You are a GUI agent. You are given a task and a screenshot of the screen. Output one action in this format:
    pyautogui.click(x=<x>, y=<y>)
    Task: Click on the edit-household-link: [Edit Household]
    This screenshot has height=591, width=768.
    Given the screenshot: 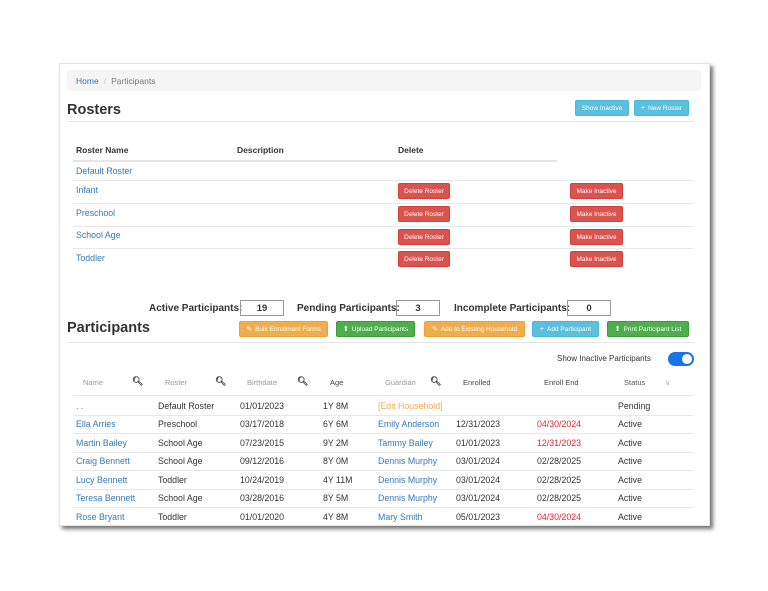 What is the action you would take?
    pyautogui.click(x=410, y=406)
    